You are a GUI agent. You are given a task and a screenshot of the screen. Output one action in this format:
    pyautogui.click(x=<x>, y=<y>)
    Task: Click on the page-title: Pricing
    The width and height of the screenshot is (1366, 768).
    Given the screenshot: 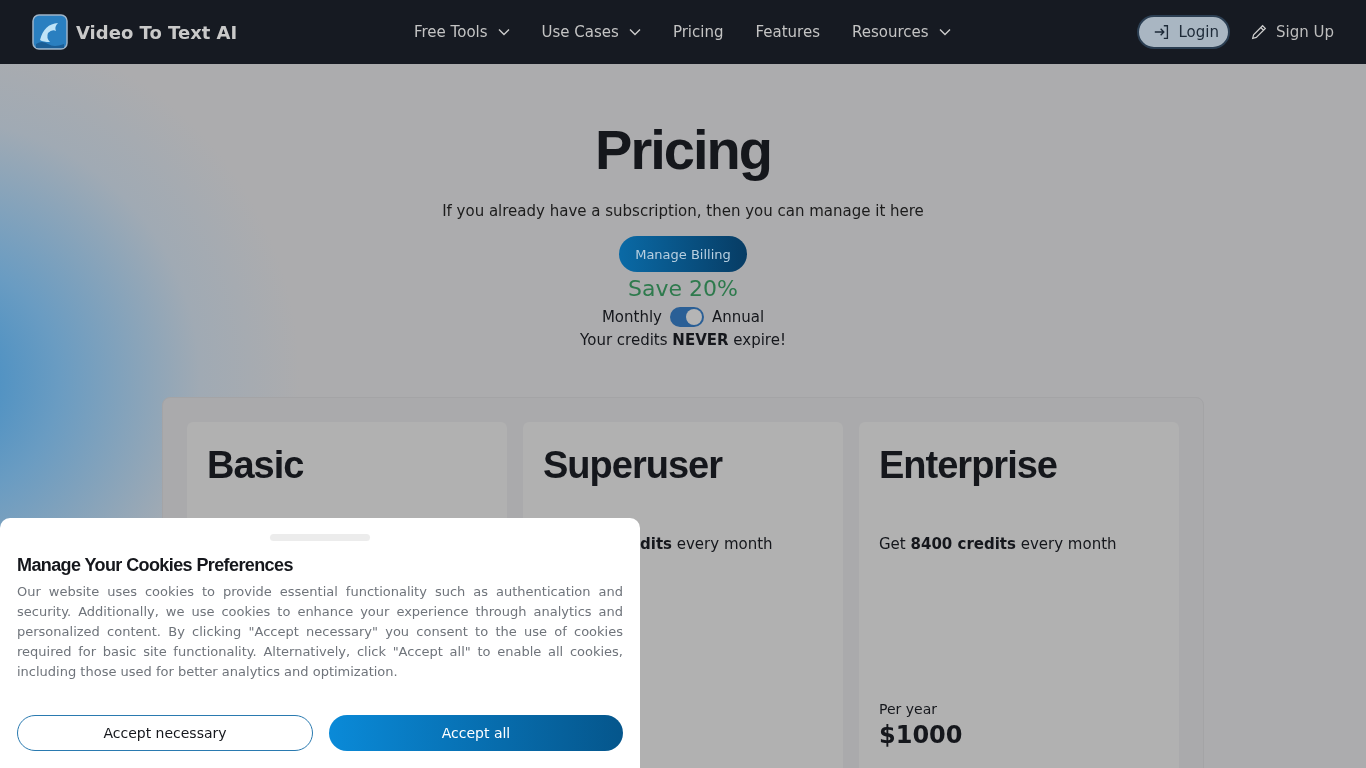 What is the action you would take?
    pyautogui.click(x=683, y=150)
    